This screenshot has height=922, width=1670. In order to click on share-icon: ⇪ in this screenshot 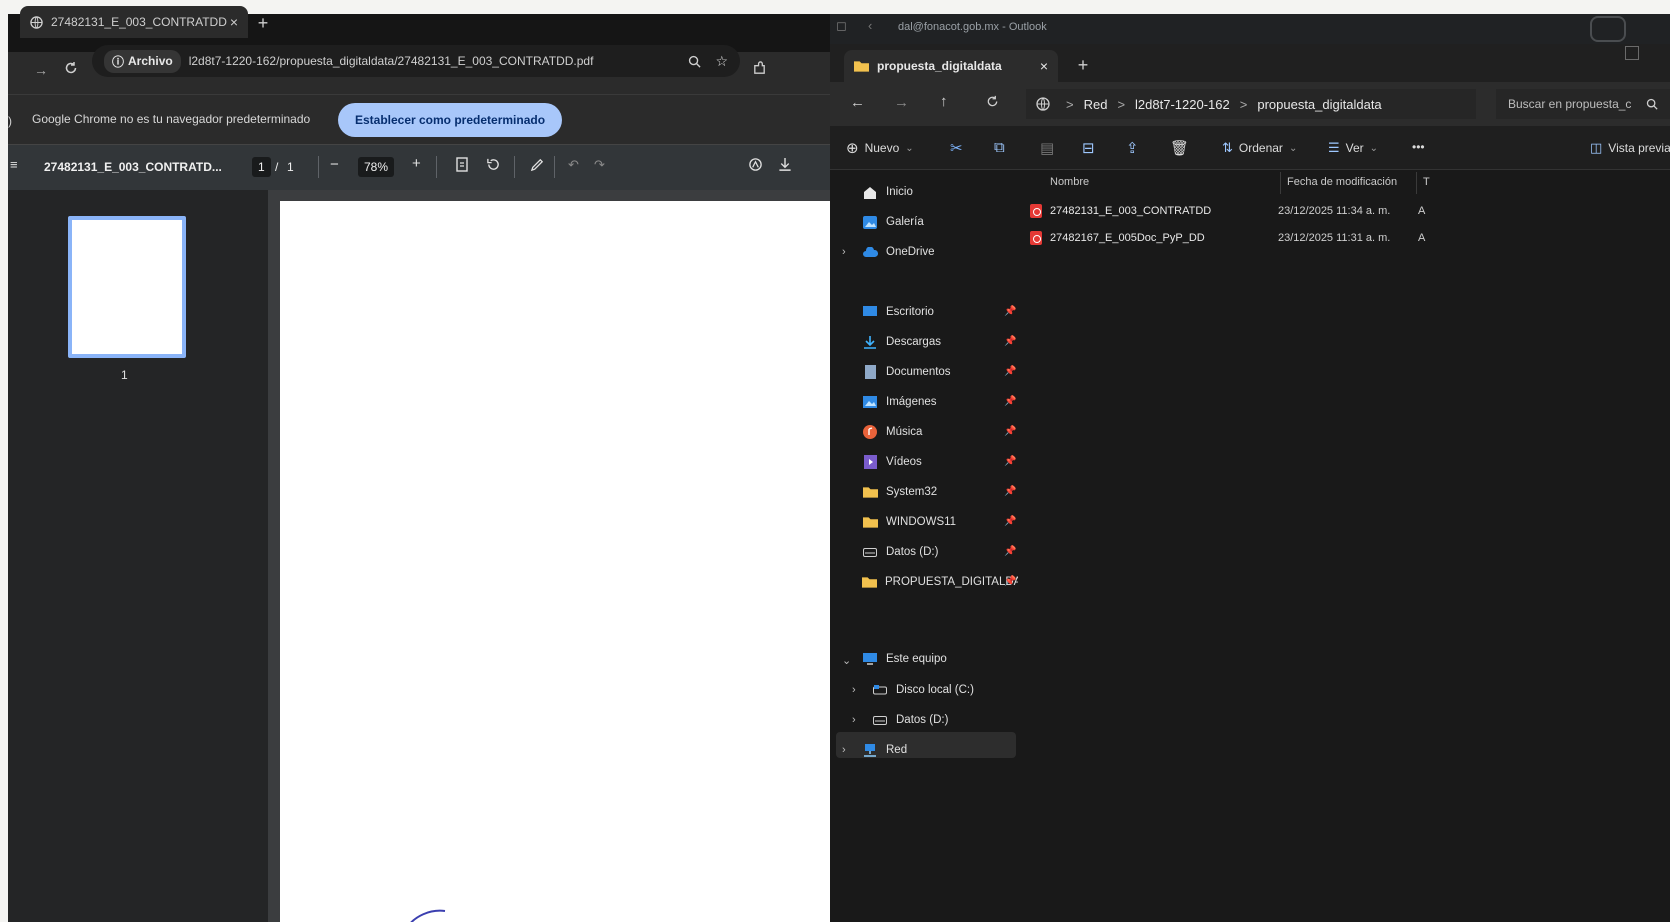, I will do `click(1132, 148)`.